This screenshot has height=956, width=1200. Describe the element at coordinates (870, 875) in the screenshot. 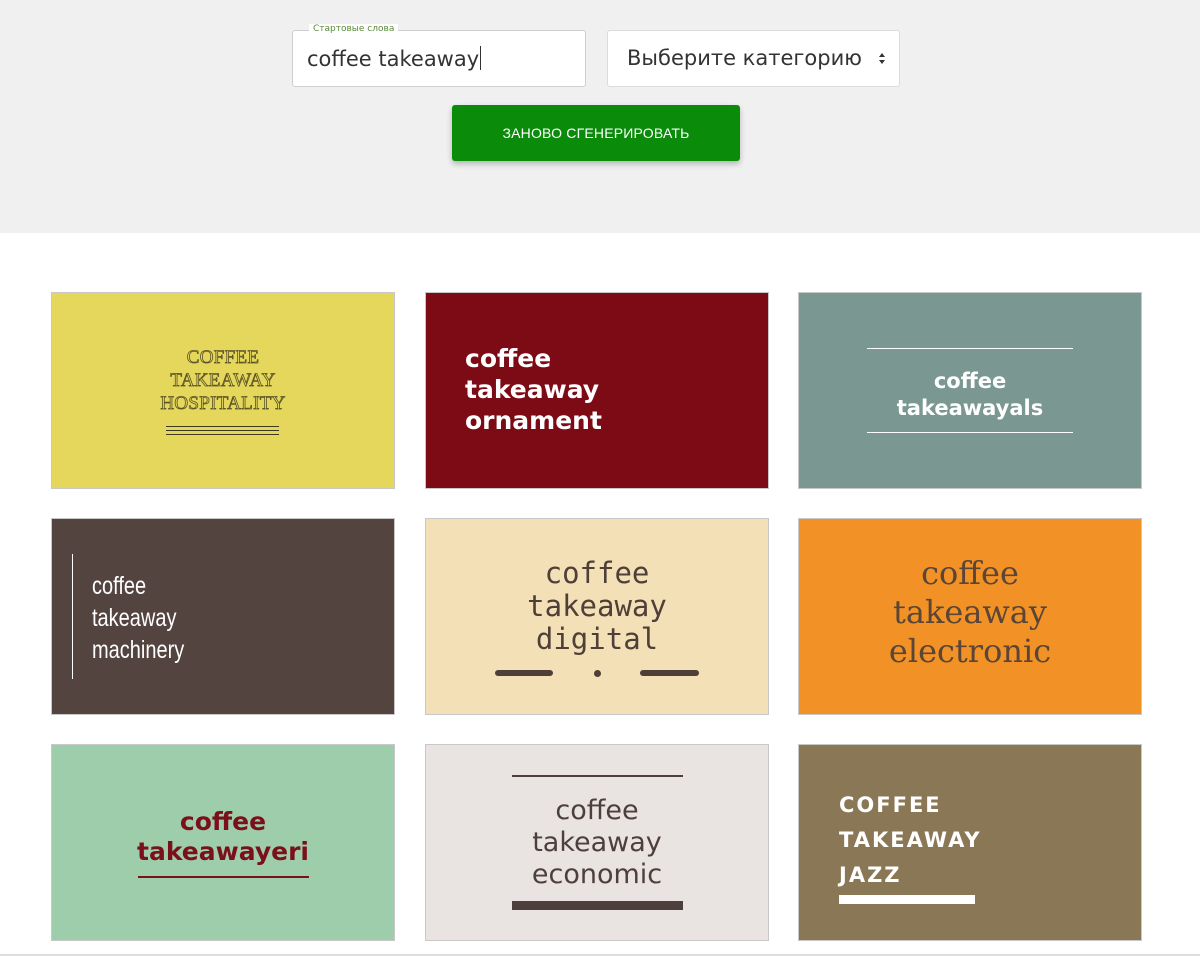

I see `logo-line: JAZZ` at that location.